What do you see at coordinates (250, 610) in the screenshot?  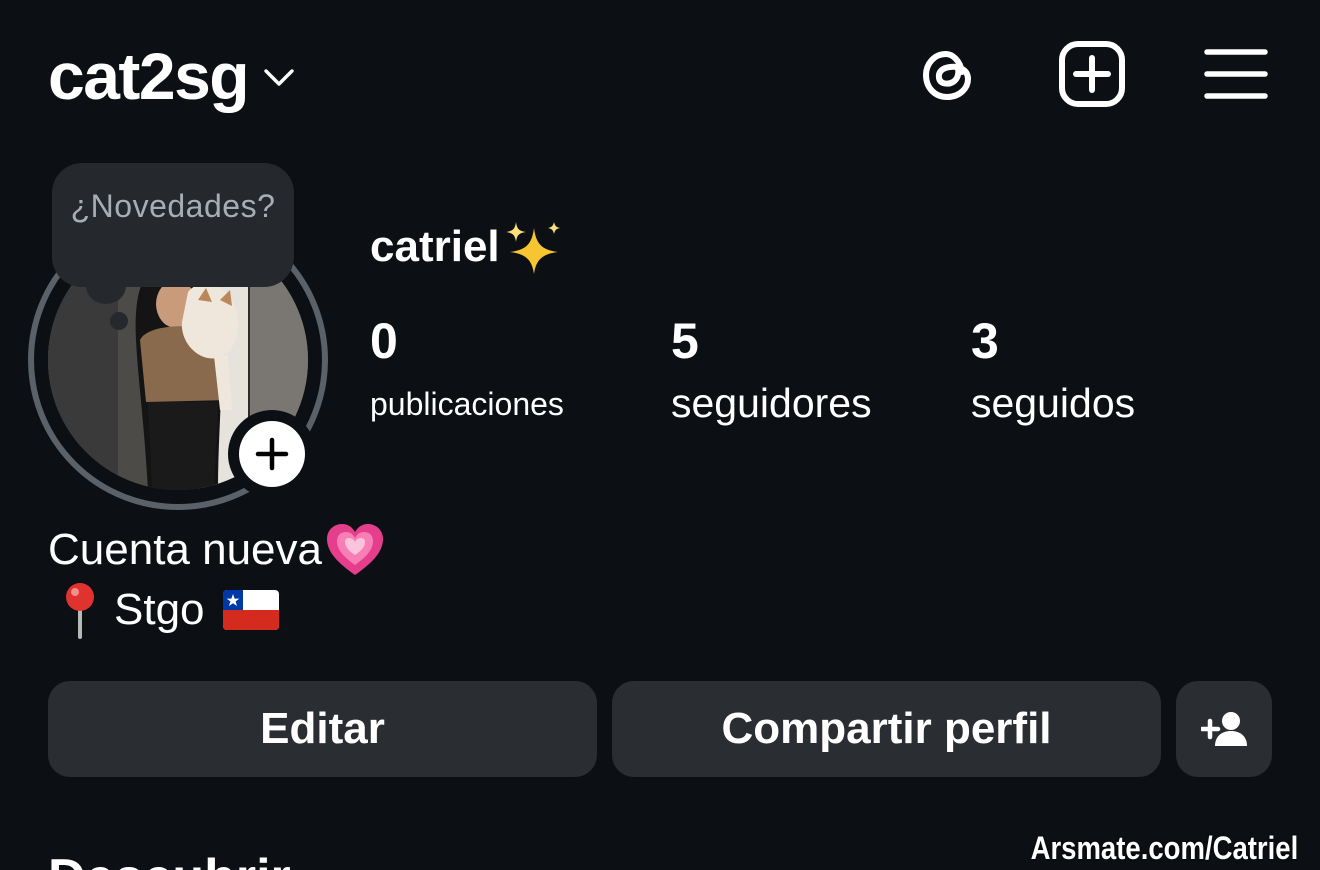 I see `chile-flag-icon` at bounding box center [250, 610].